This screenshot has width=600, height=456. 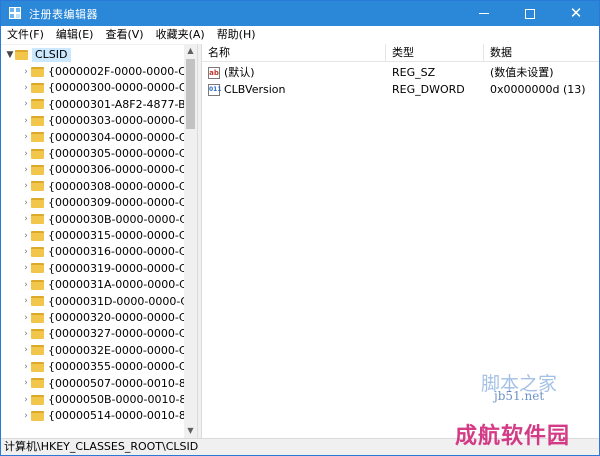 I want to click on menu-view: 查看(V), so click(x=124, y=35).